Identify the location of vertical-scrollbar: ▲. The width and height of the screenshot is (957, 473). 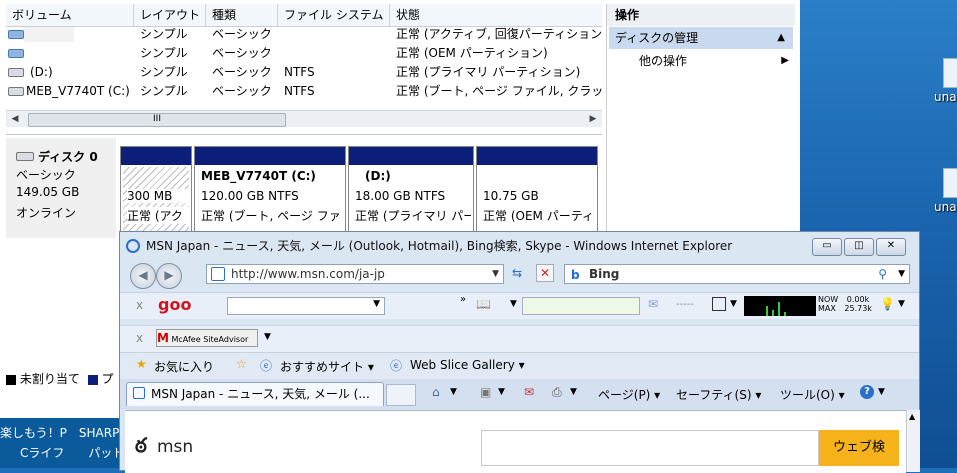
(913, 441).